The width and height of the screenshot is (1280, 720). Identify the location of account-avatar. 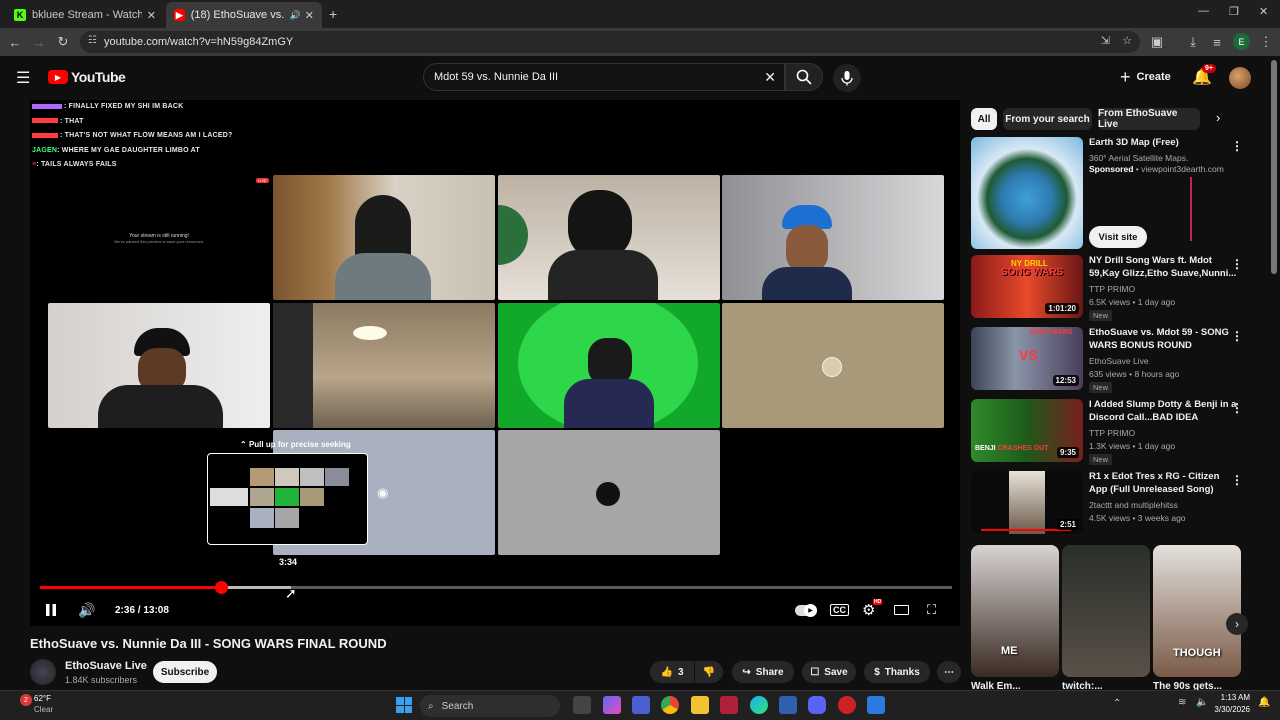
(1240, 78).